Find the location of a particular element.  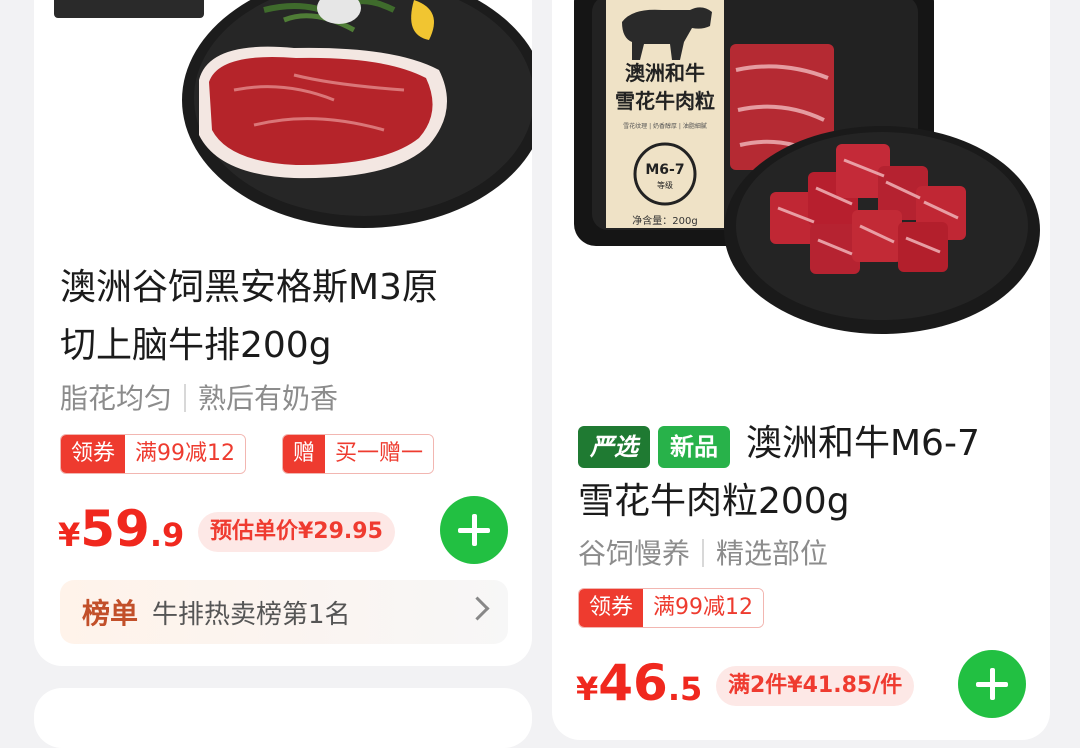

tag-selected-cut: 精选部位 is located at coordinates (772, 553).